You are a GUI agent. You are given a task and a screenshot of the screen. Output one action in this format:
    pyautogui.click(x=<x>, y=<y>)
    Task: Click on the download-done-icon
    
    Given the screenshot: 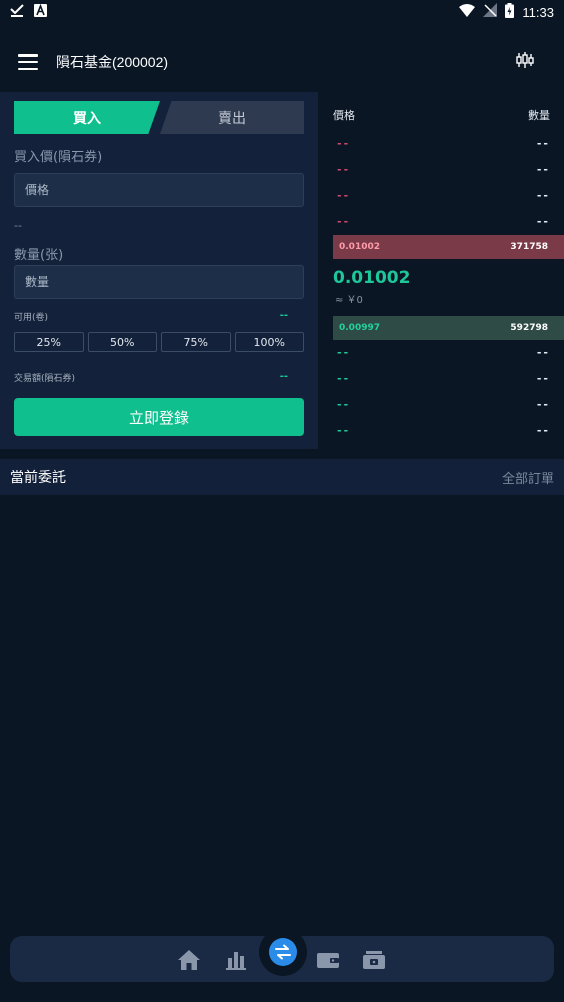 What is the action you would take?
    pyautogui.click(x=17, y=12)
    